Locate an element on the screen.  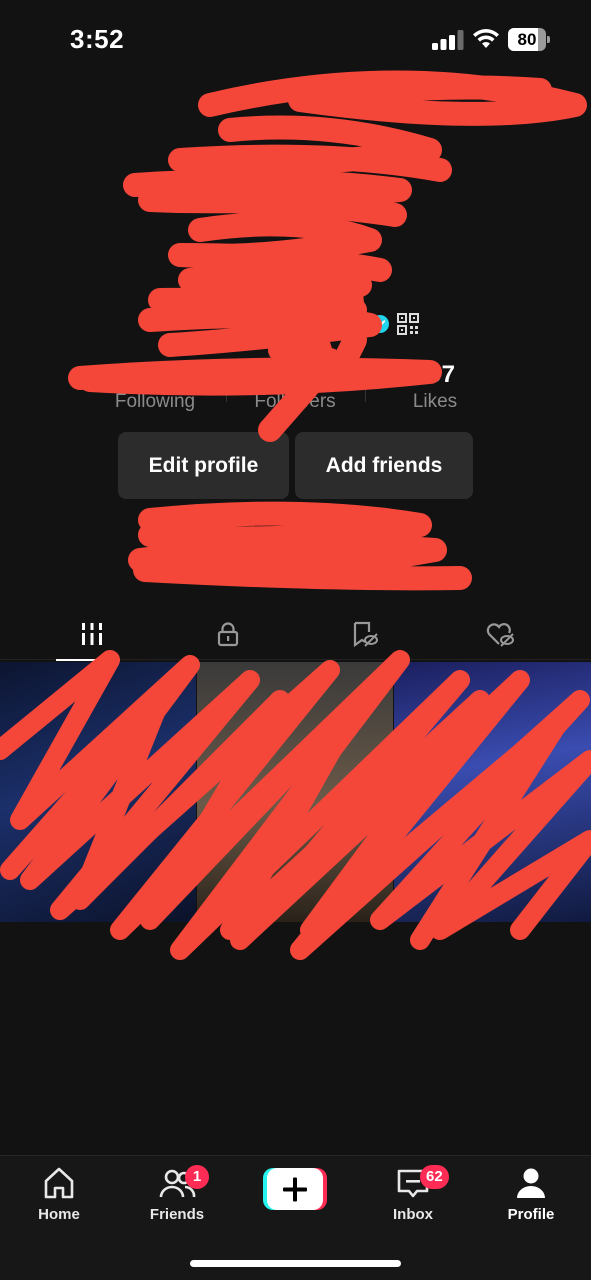
profile-icon is located at coordinates (531, 1183).